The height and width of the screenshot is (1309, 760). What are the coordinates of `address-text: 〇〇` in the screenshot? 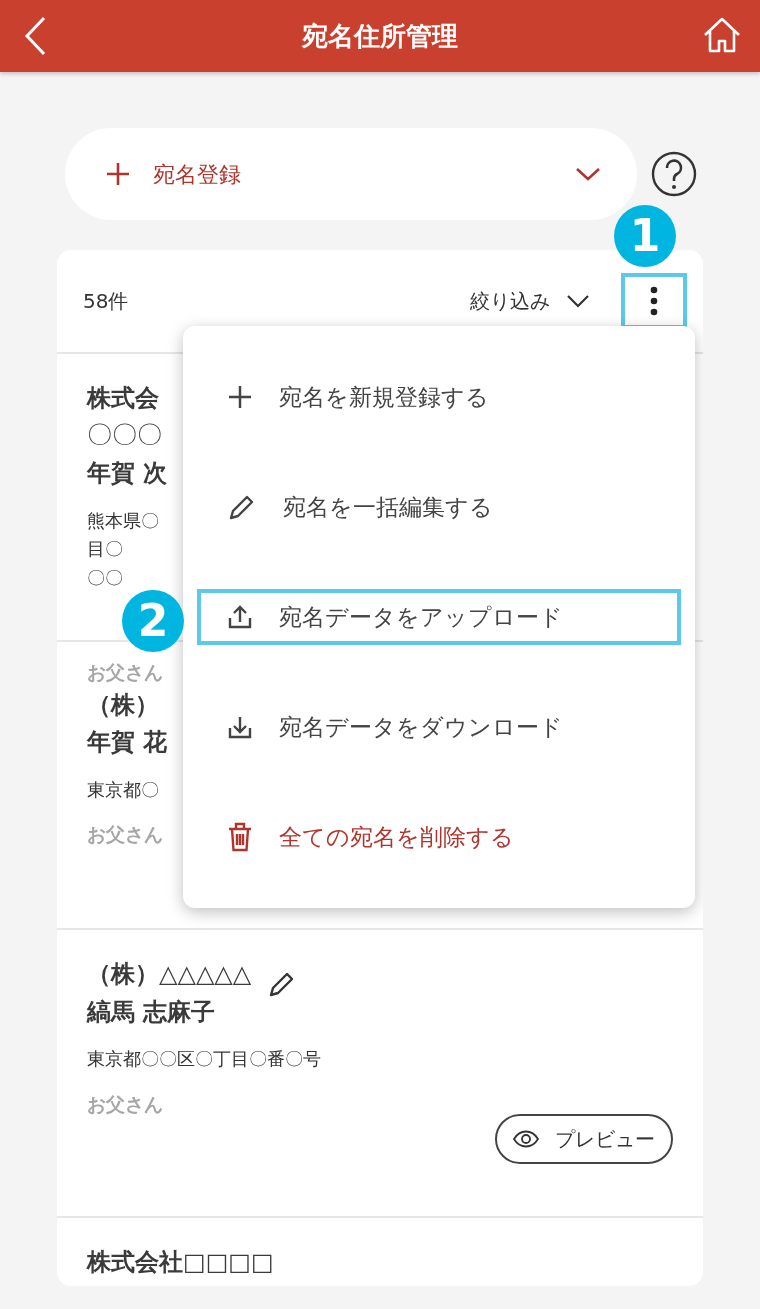 It's located at (105, 578).